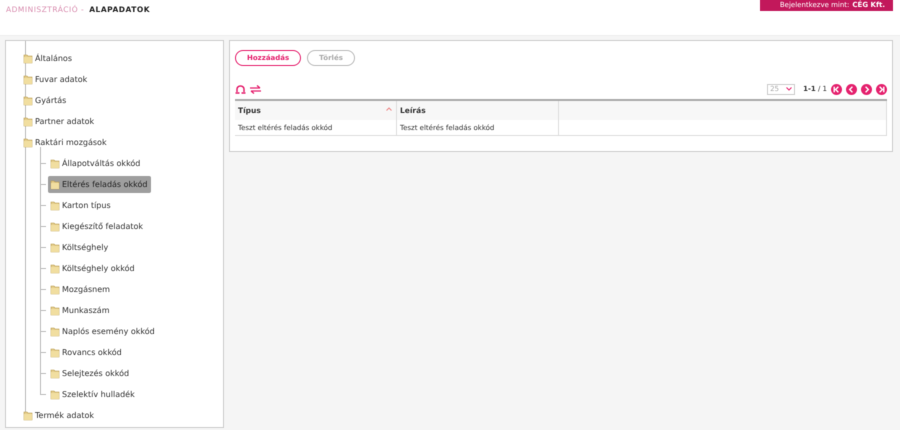  Describe the element at coordinates (255, 89) in the screenshot. I see `swap-arrows-icon` at that location.